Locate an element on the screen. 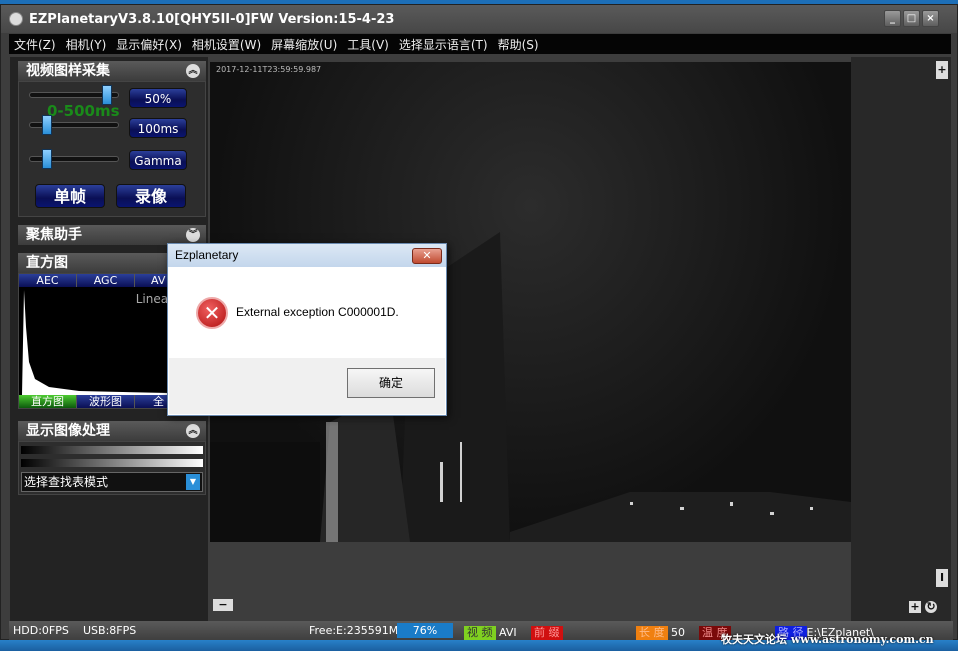 This screenshot has height=651, width=958. menu-camera-settings: 相机设置(W) is located at coordinates (226, 44).